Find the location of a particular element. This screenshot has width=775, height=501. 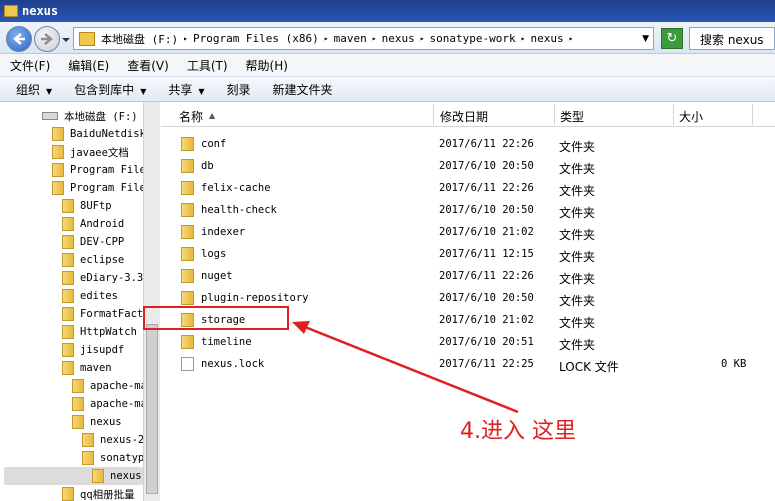

column-size: 大小 is located at coordinates (691, 116).